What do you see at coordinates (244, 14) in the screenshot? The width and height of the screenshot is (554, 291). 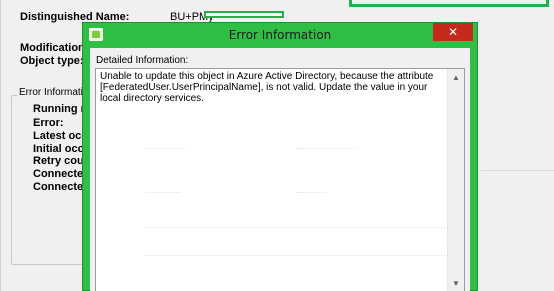 I see `redaction-marker` at bounding box center [244, 14].